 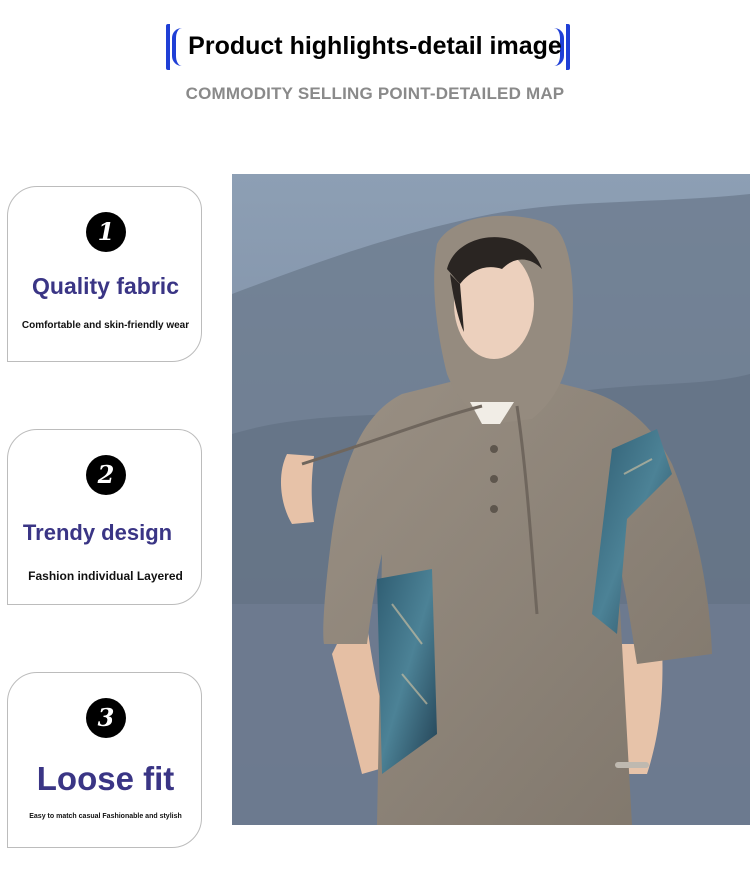 I want to click on feature-title-1: Quality fabric, so click(x=105, y=286).